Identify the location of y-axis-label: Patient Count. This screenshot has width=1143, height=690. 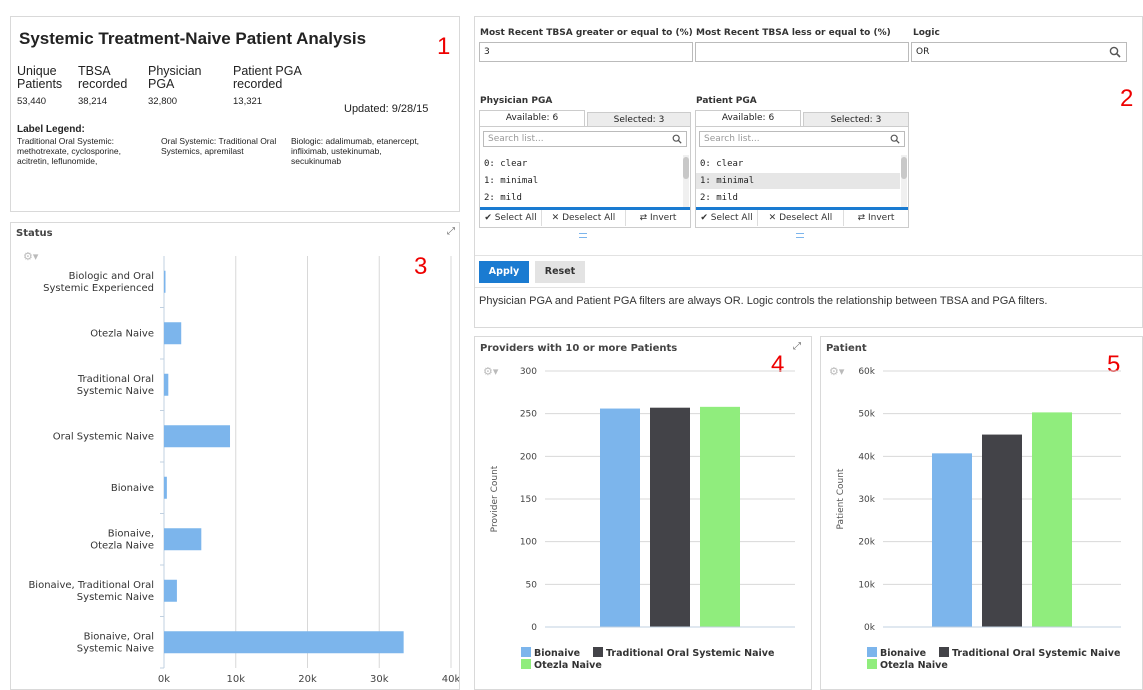
(841, 498).